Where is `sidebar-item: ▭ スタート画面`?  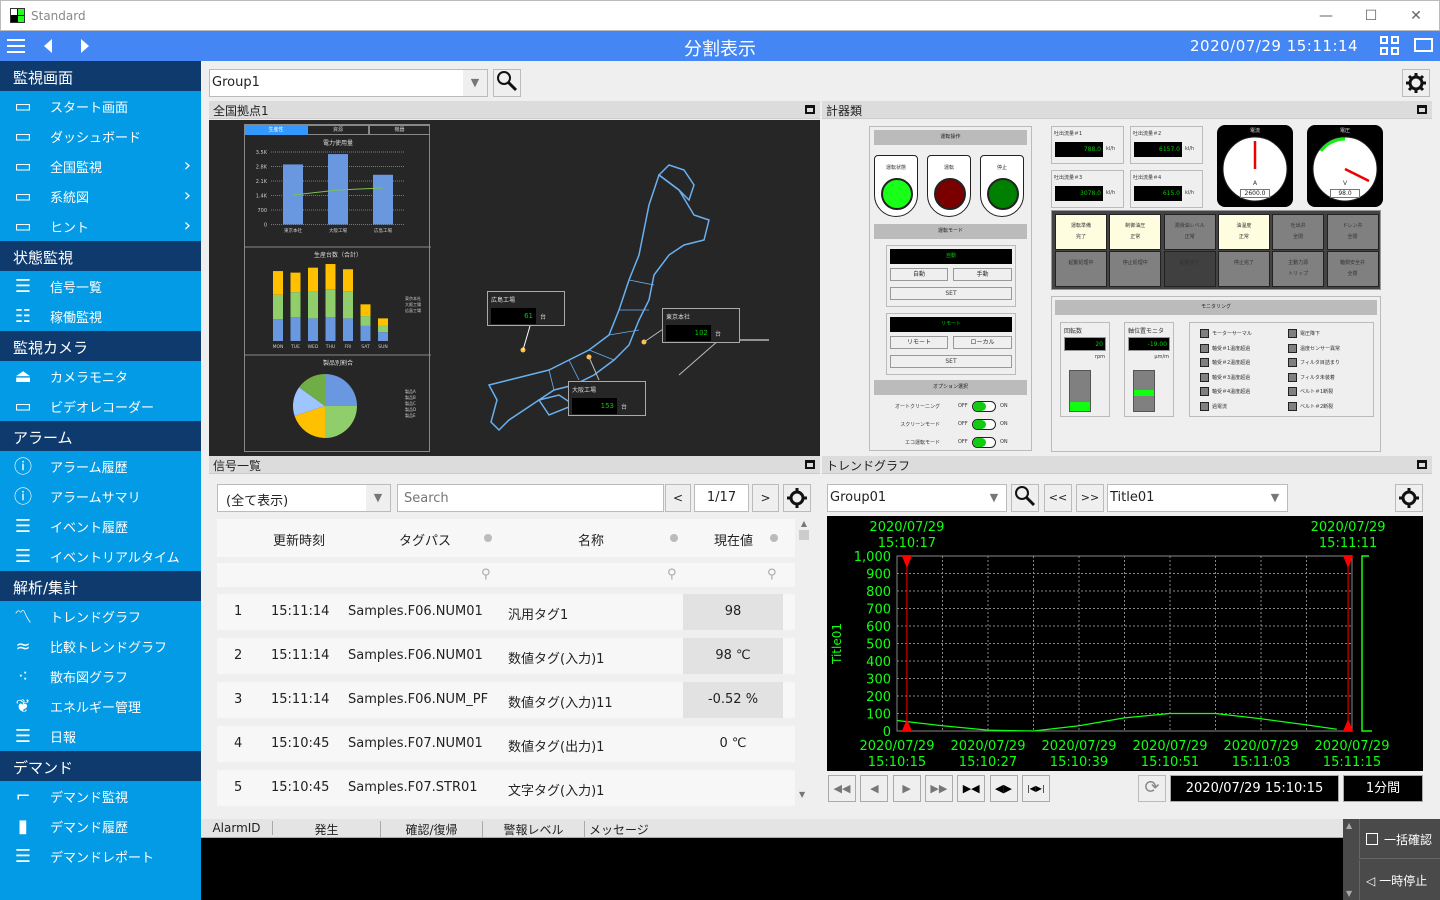 sidebar-item: ▭ スタート画面 is located at coordinates (100, 106).